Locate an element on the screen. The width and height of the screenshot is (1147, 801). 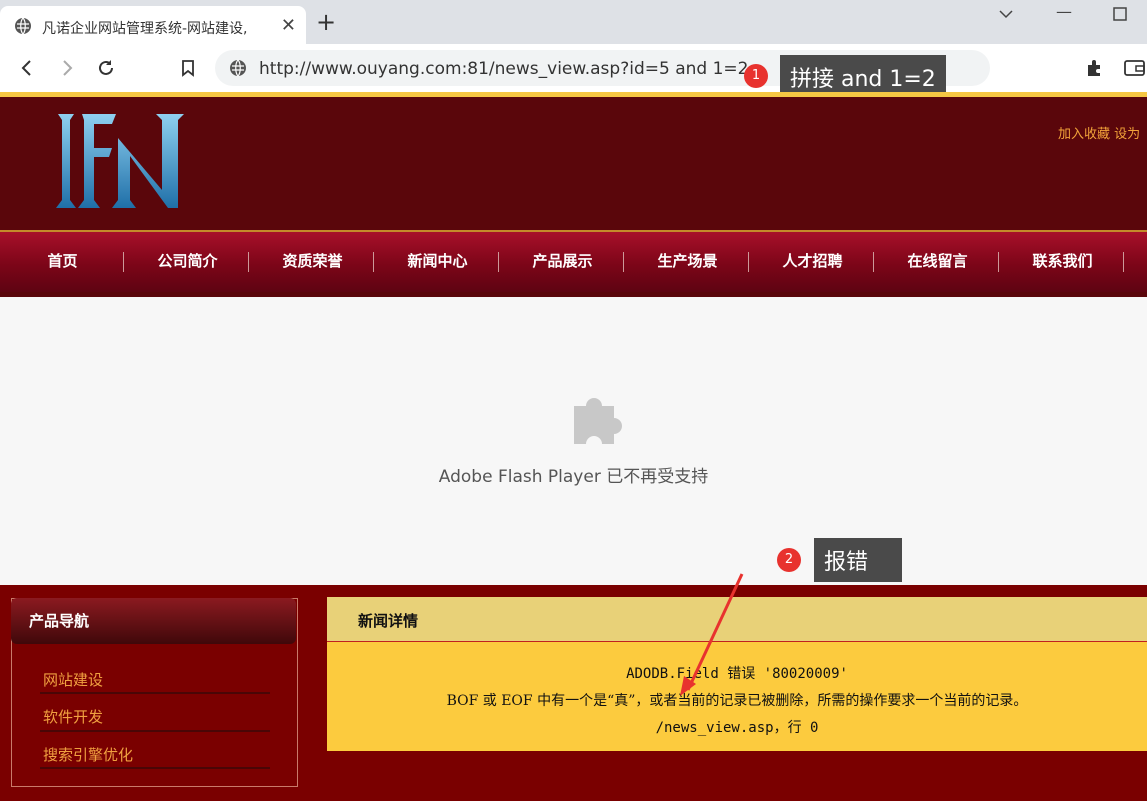
chevron-down-icon is located at coordinates (1006, 16).